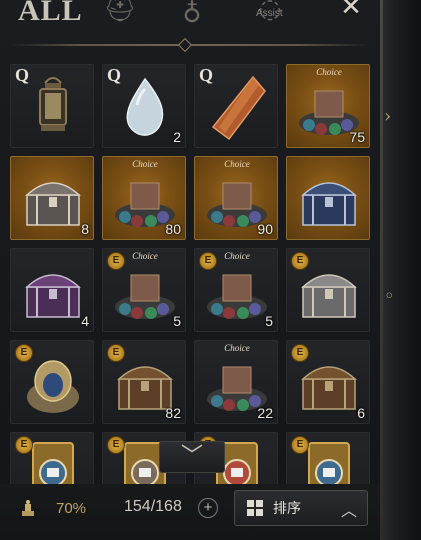  I want to click on item-slot-choice-gem-chest: Choice 22, so click(236, 382).